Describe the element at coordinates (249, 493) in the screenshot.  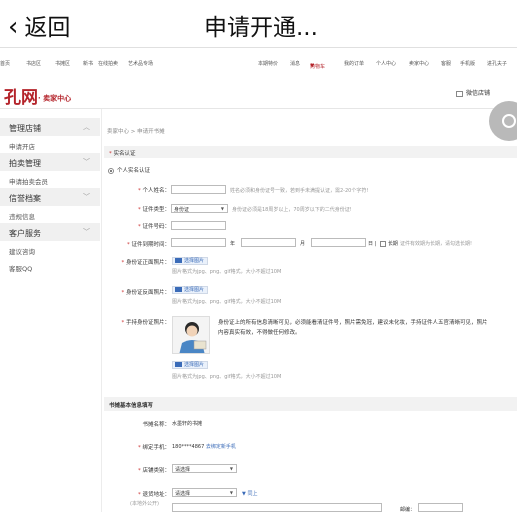
I see `same-as-above-link: ▼ 同上` at that location.